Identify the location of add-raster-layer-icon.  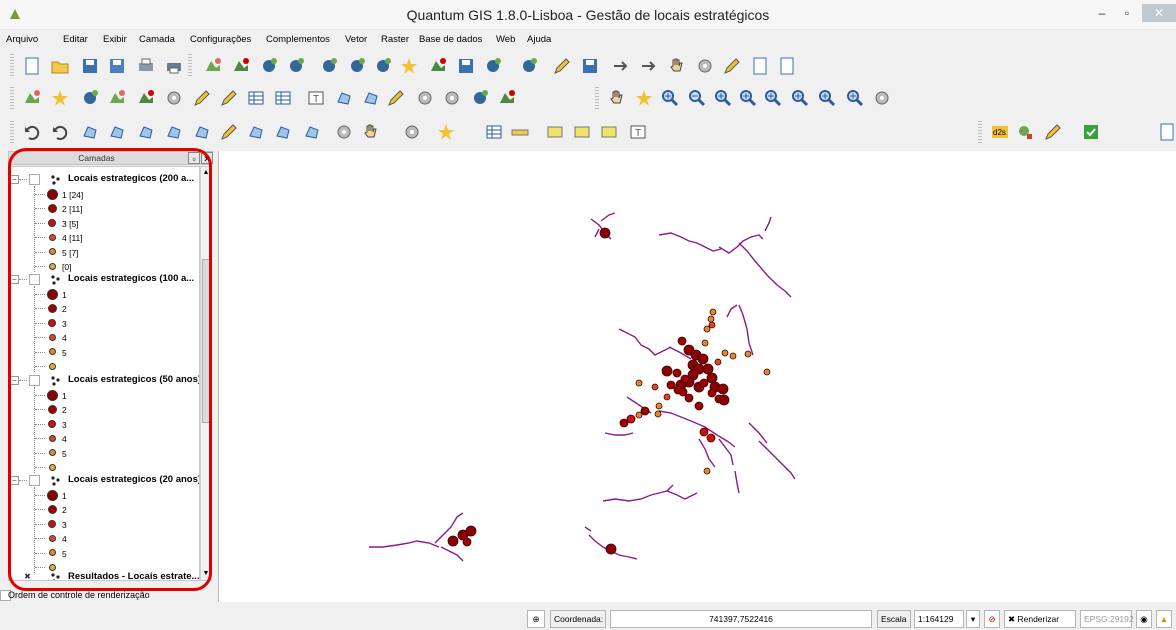
(241, 66).